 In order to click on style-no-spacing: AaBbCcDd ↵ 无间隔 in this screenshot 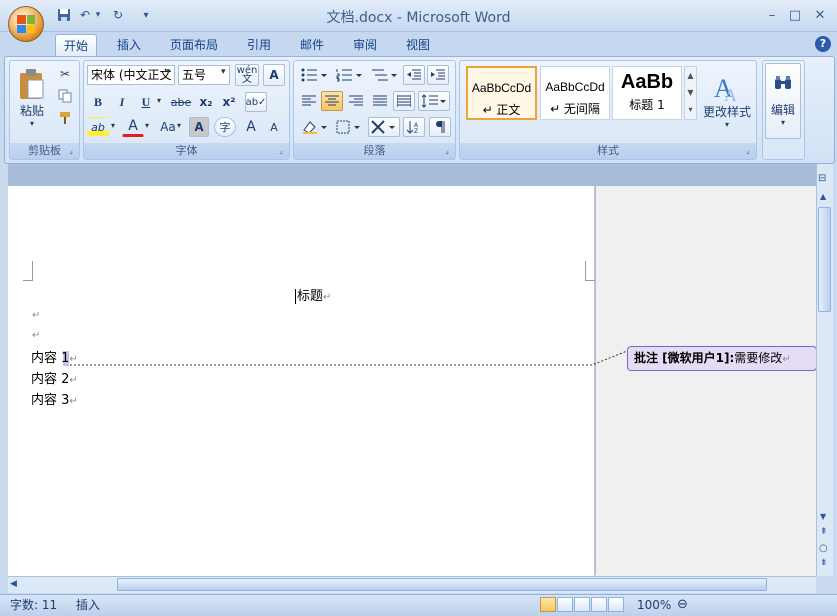, I will do `click(575, 93)`.